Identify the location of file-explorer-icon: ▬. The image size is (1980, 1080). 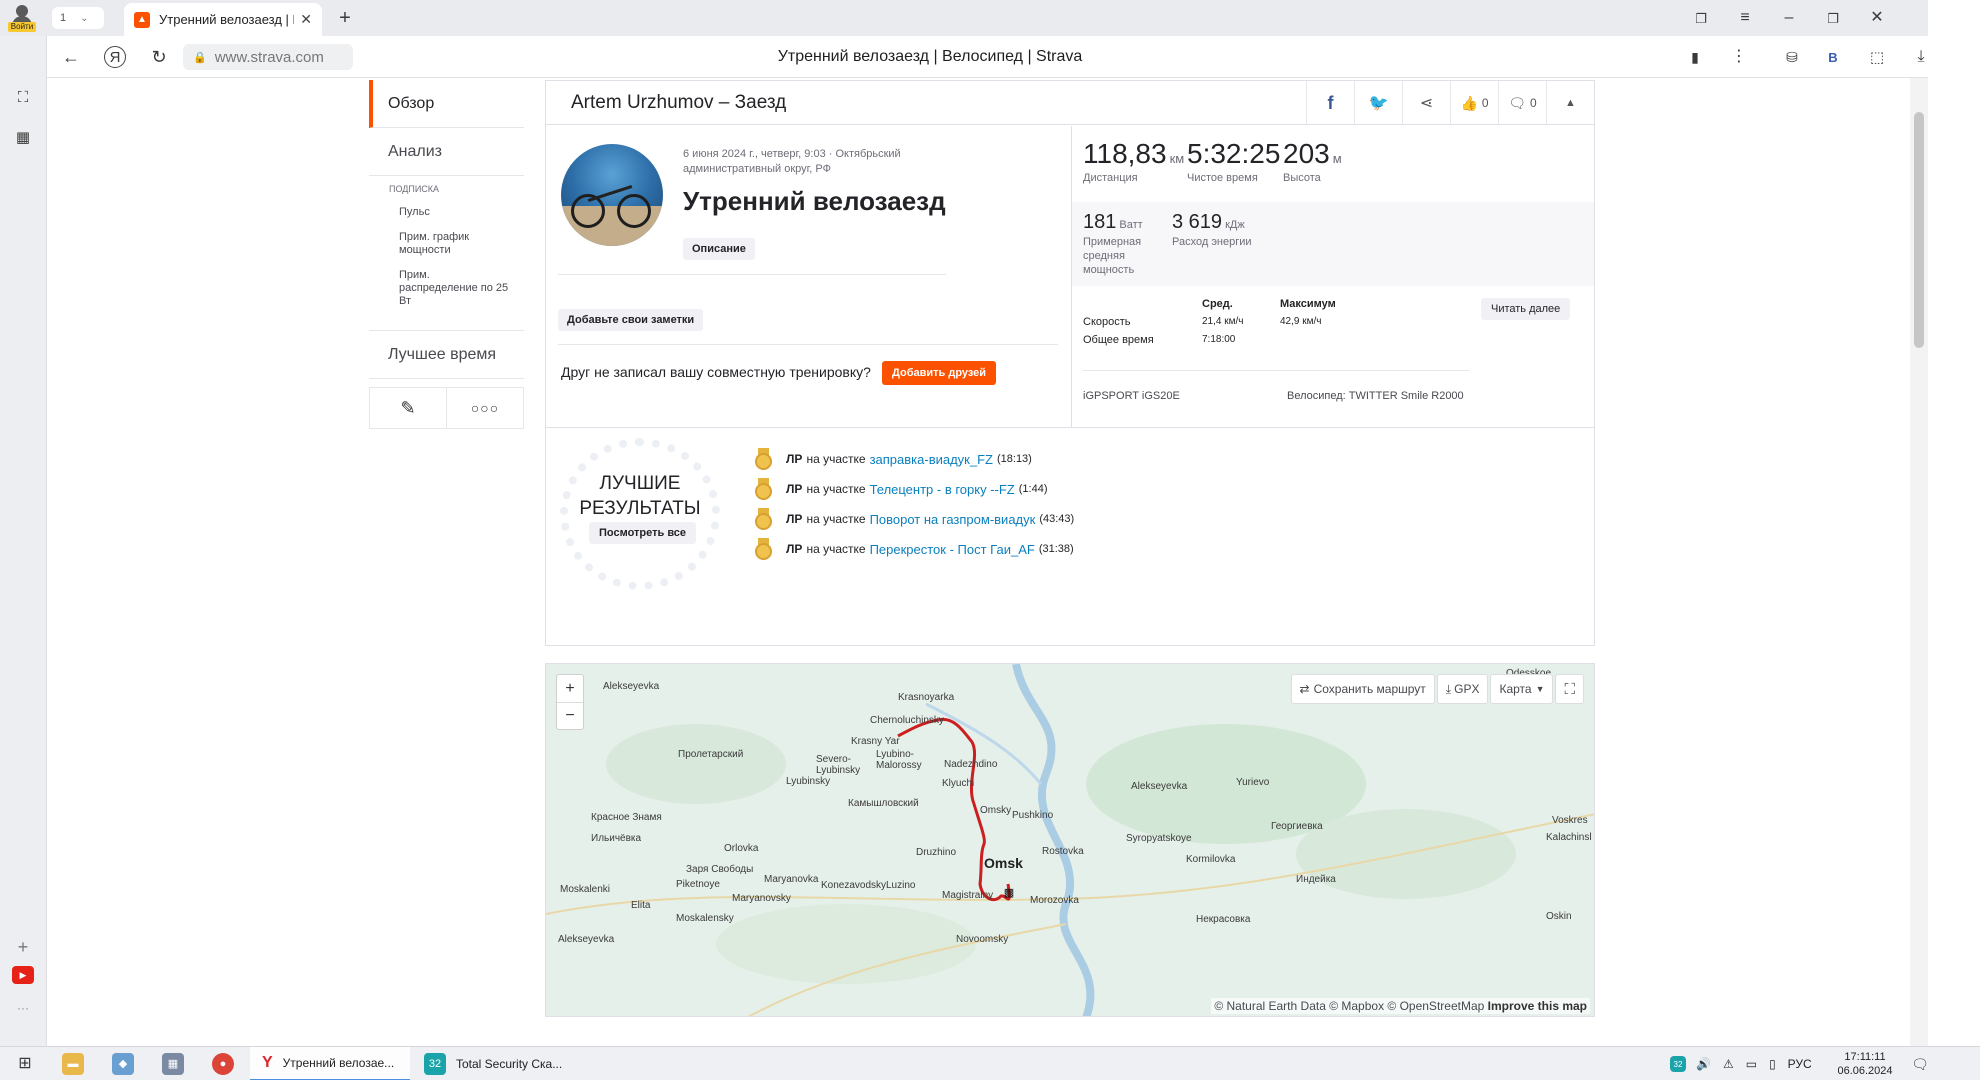
(73, 1064).